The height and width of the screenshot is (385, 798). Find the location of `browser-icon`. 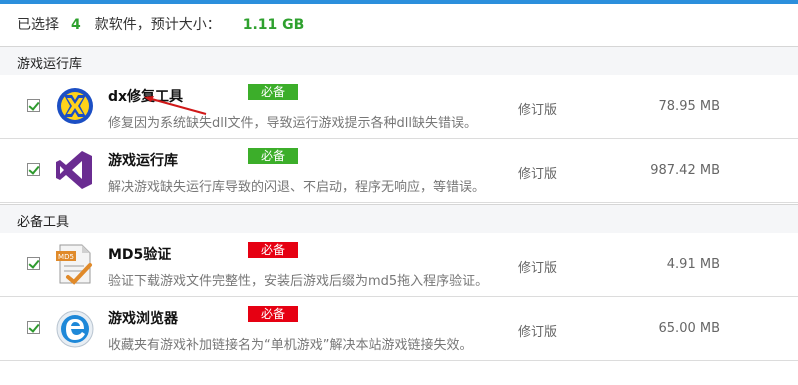

browser-icon is located at coordinates (75, 328).